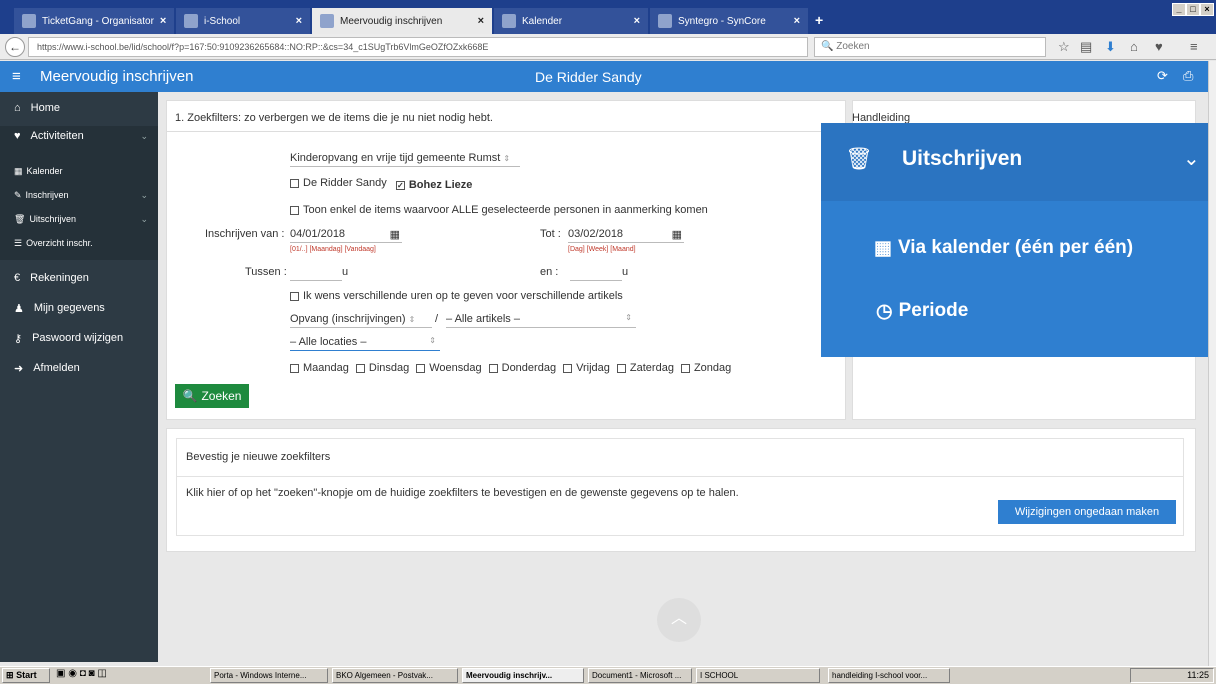 The image size is (1216, 684). What do you see at coordinates (79, 368) in the screenshot?
I see `sidebar-item-afmelden: ➜ Afmelden` at bounding box center [79, 368].